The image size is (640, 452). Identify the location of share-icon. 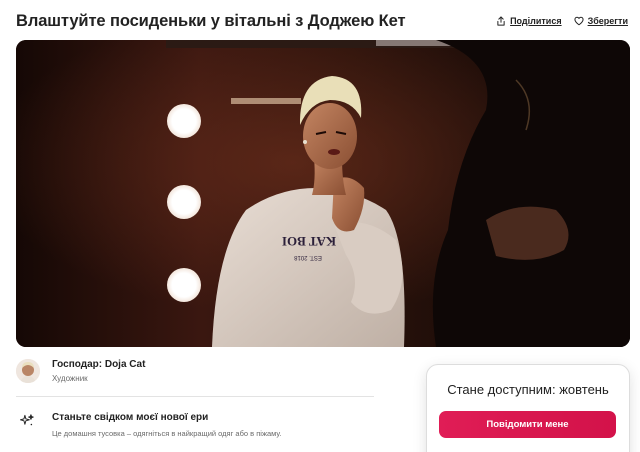
(501, 21).